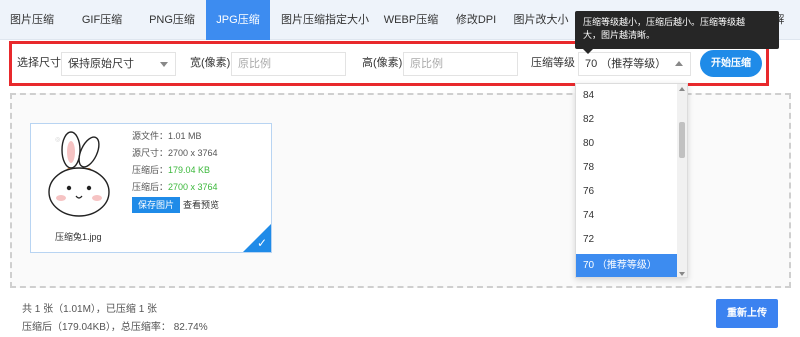 The width and height of the screenshot is (800, 337). What do you see at coordinates (679, 63) in the screenshot?
I see `chevron-up-icon` at bounding box center [679, 63].